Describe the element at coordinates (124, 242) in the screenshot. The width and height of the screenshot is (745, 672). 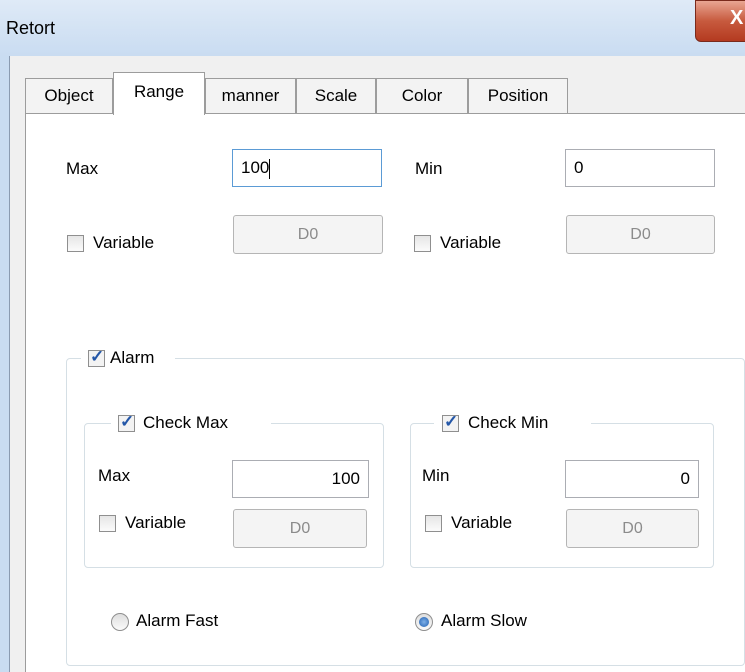
I see `max-variable-label: Variable` at that location.